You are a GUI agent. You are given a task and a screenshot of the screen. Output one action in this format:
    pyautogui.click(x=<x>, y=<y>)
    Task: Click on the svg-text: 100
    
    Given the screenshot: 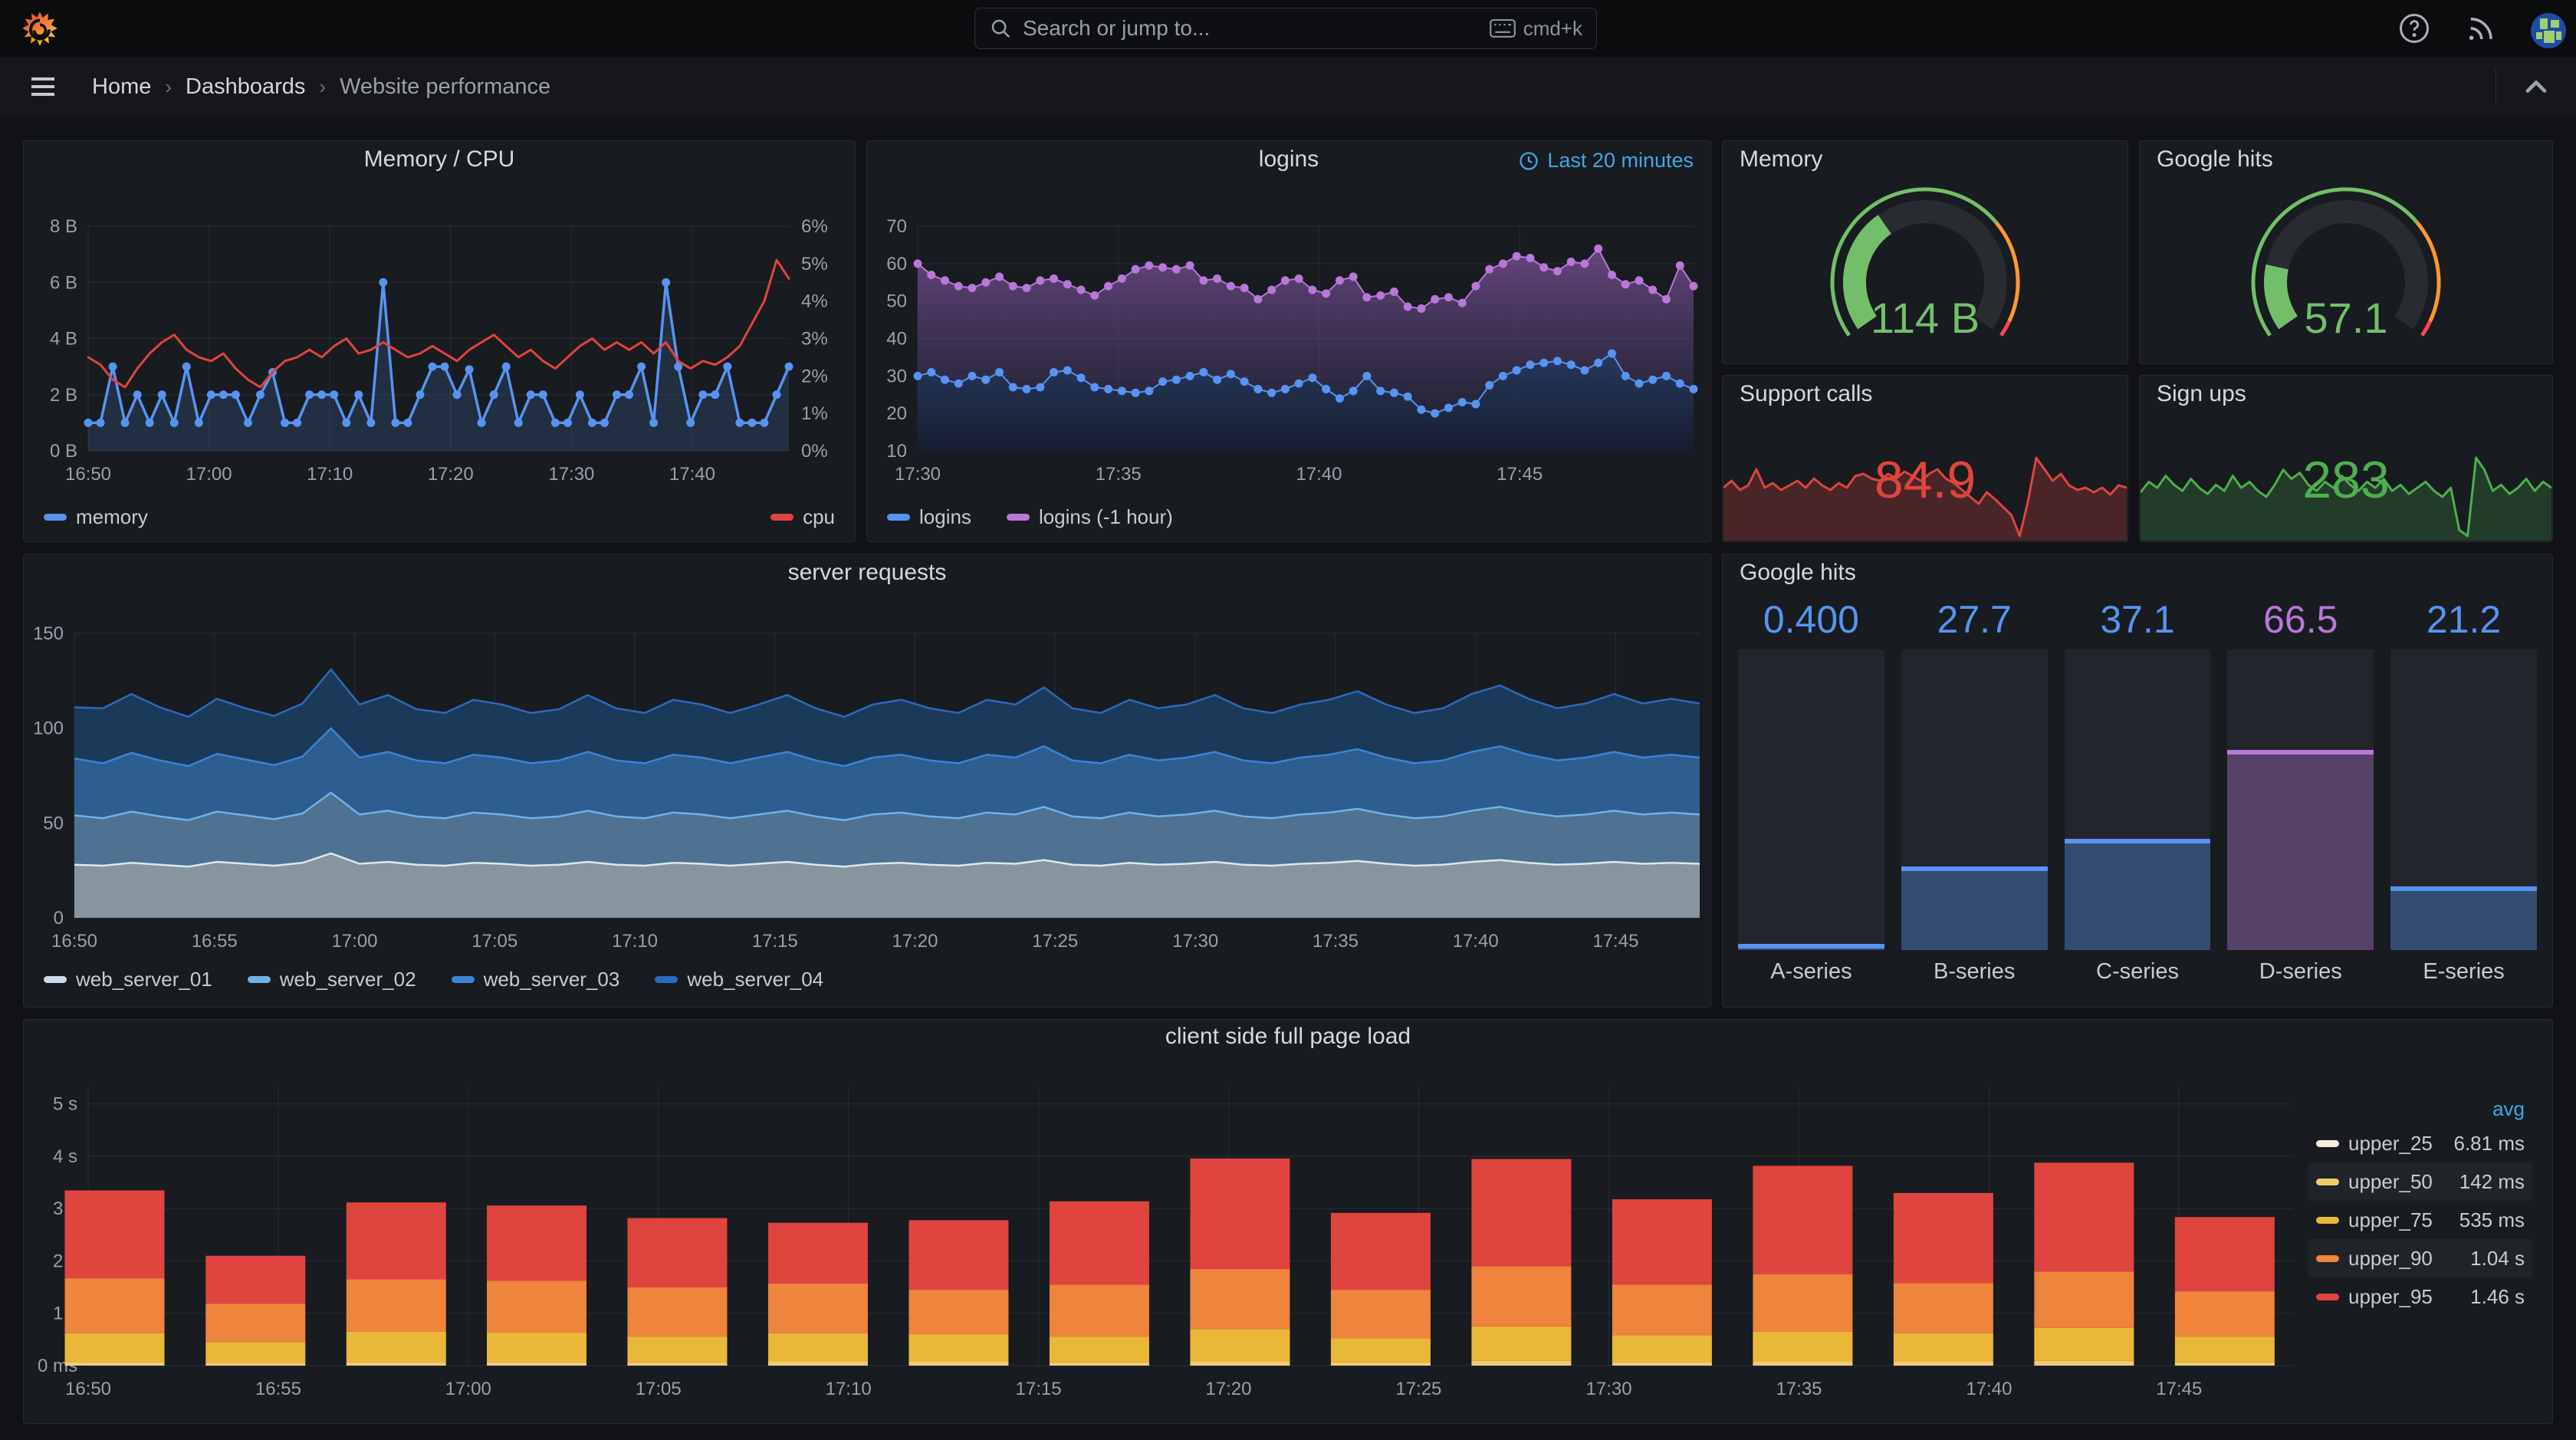 What is the action you would take?
    pyautogui.click(x=48, y=728)
    